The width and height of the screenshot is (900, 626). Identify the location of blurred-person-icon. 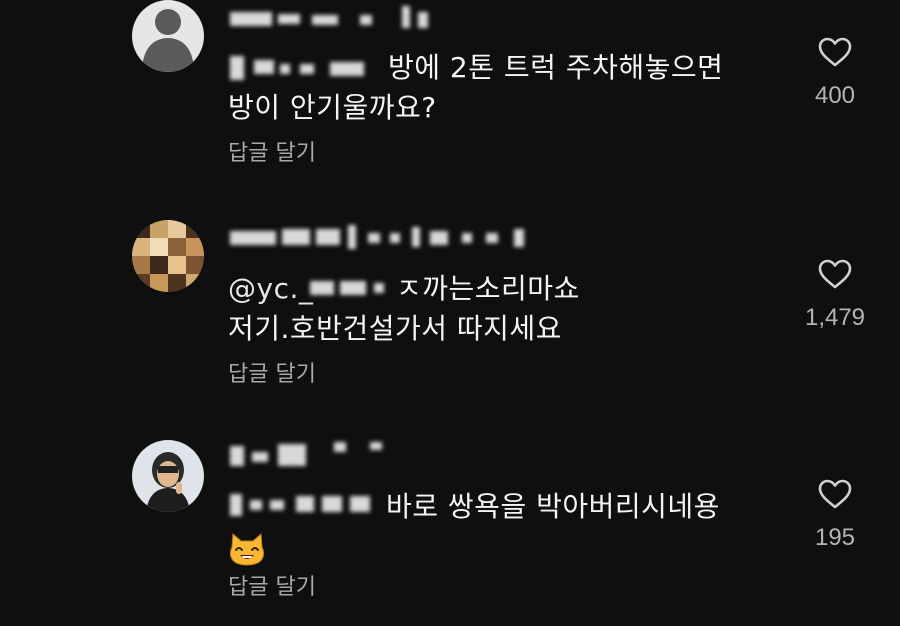
(168, 476).